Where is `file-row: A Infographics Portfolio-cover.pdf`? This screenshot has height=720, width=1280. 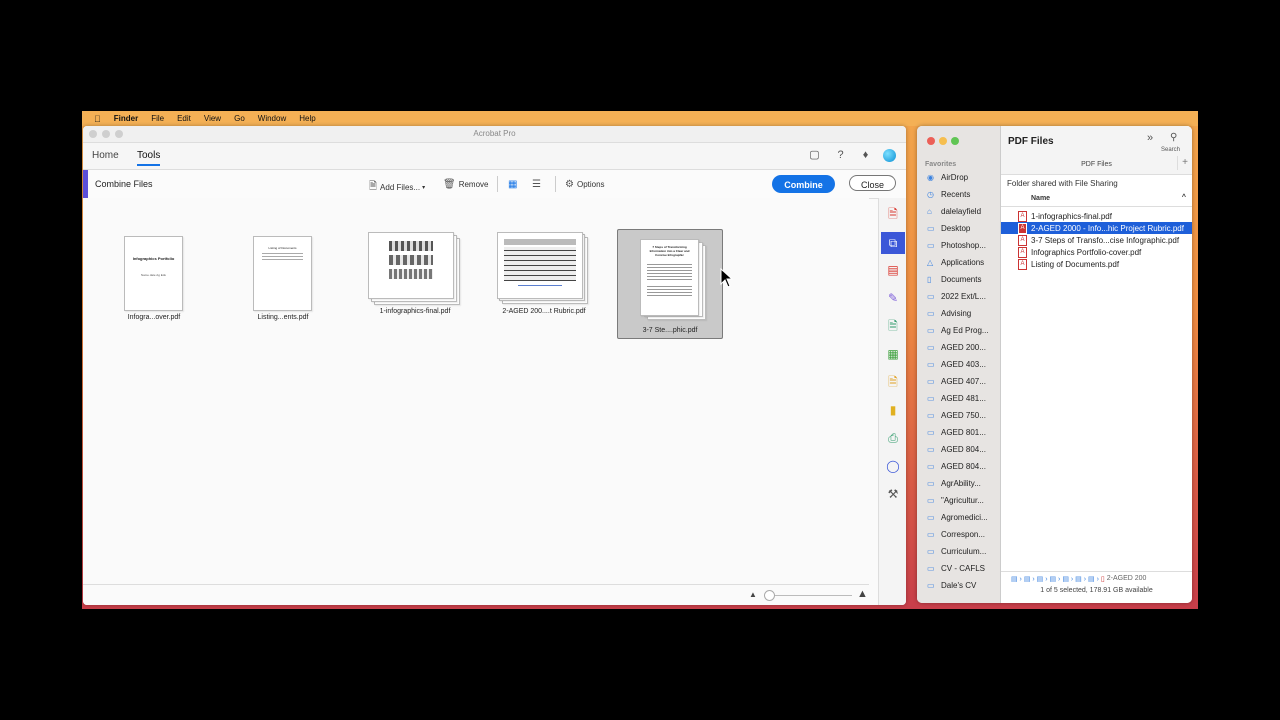 file-row: A Infographics Portfolio-cover.pdf is located at coordinates (1096, 252).